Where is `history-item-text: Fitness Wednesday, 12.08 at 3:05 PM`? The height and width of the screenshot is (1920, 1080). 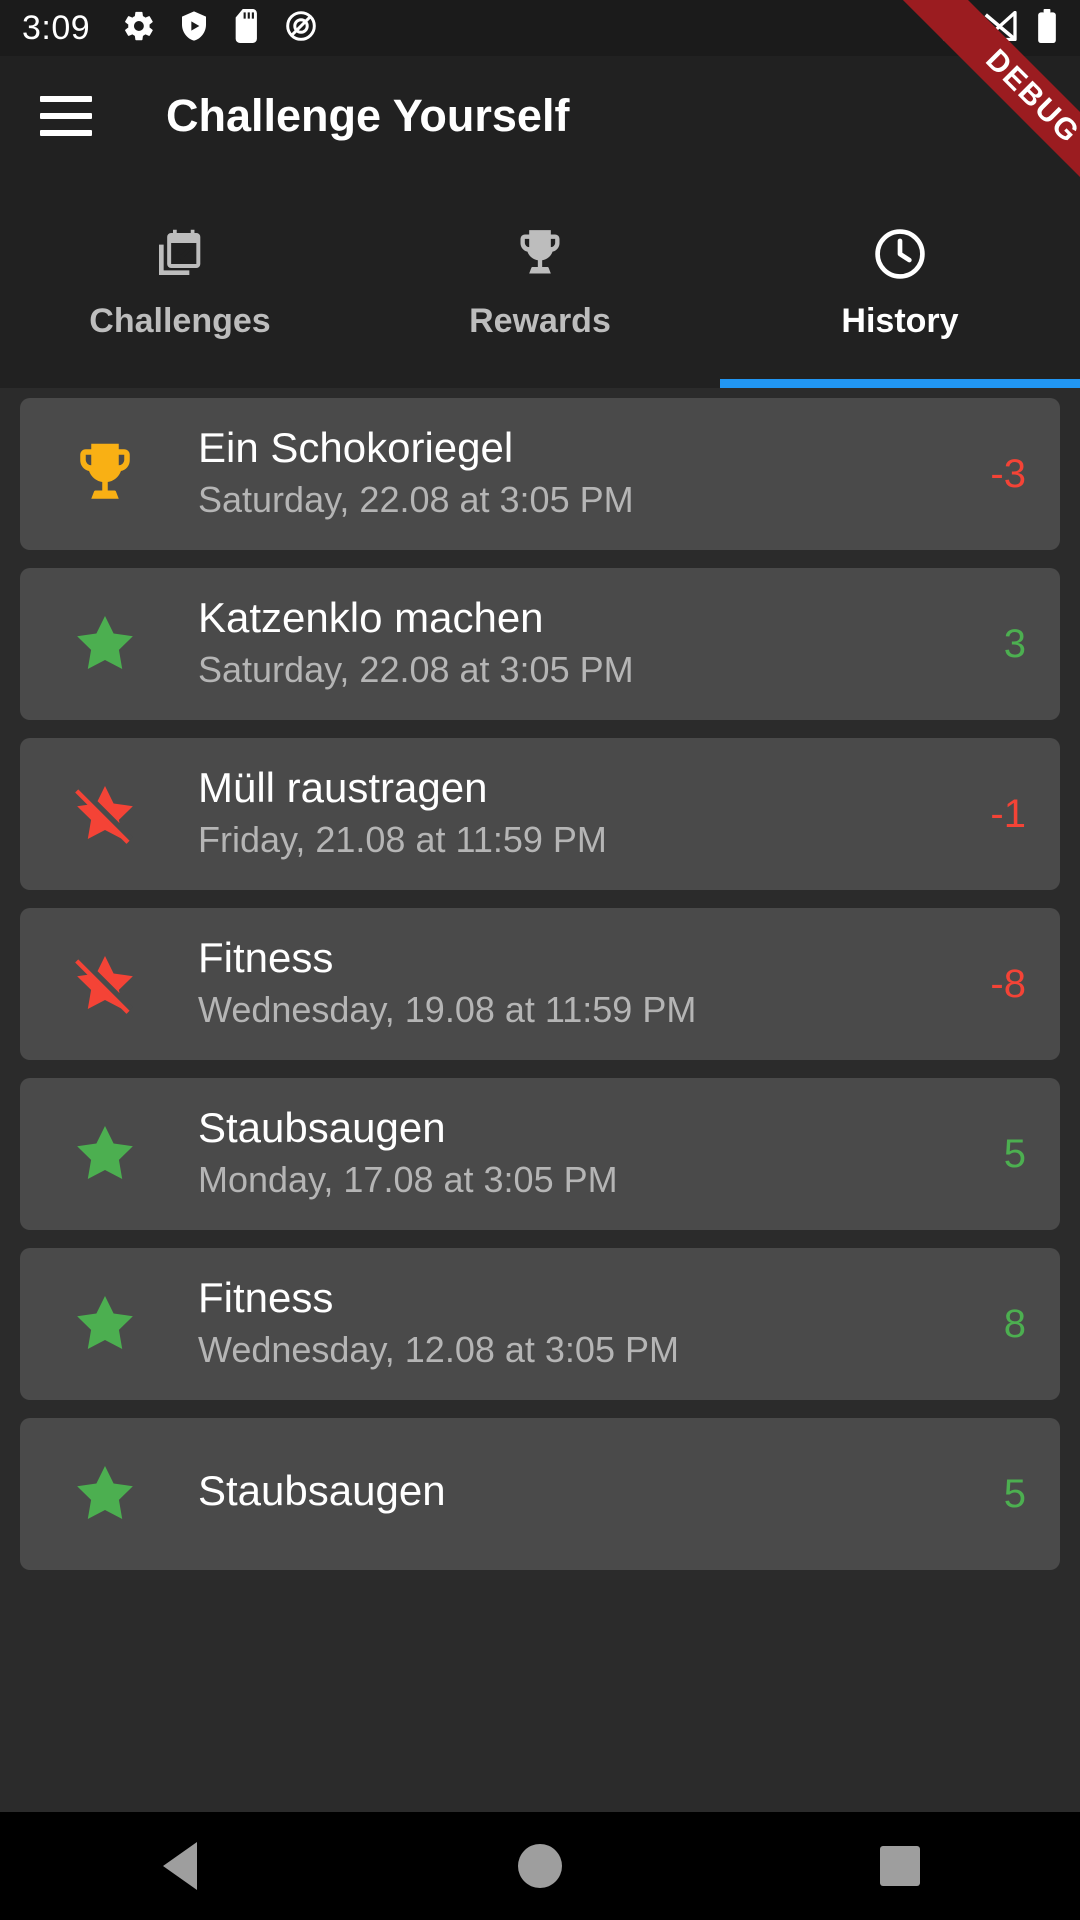 history-item-text: Fitness Wednesday, 12.08 at 3:05 PM is located at coordinates (567, 1323).